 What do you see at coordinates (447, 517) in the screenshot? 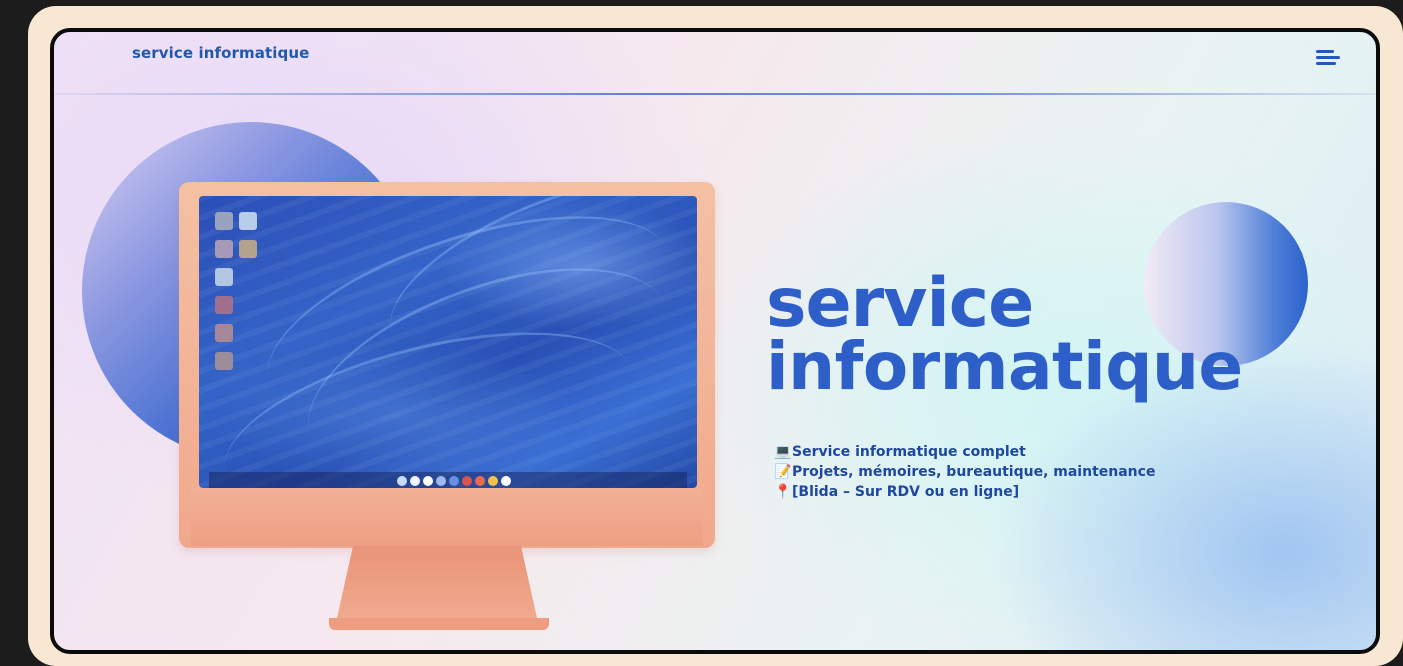
I see `monitor-chin` at bounding box center [447, 517].